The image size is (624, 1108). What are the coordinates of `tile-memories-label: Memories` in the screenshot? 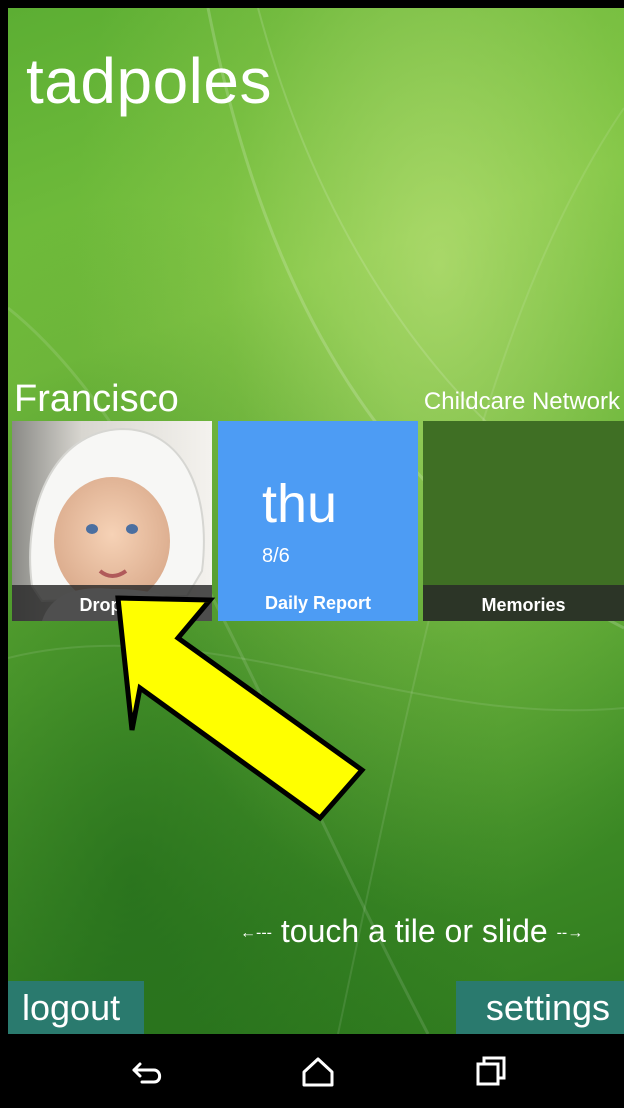 It's located at (523, 603).